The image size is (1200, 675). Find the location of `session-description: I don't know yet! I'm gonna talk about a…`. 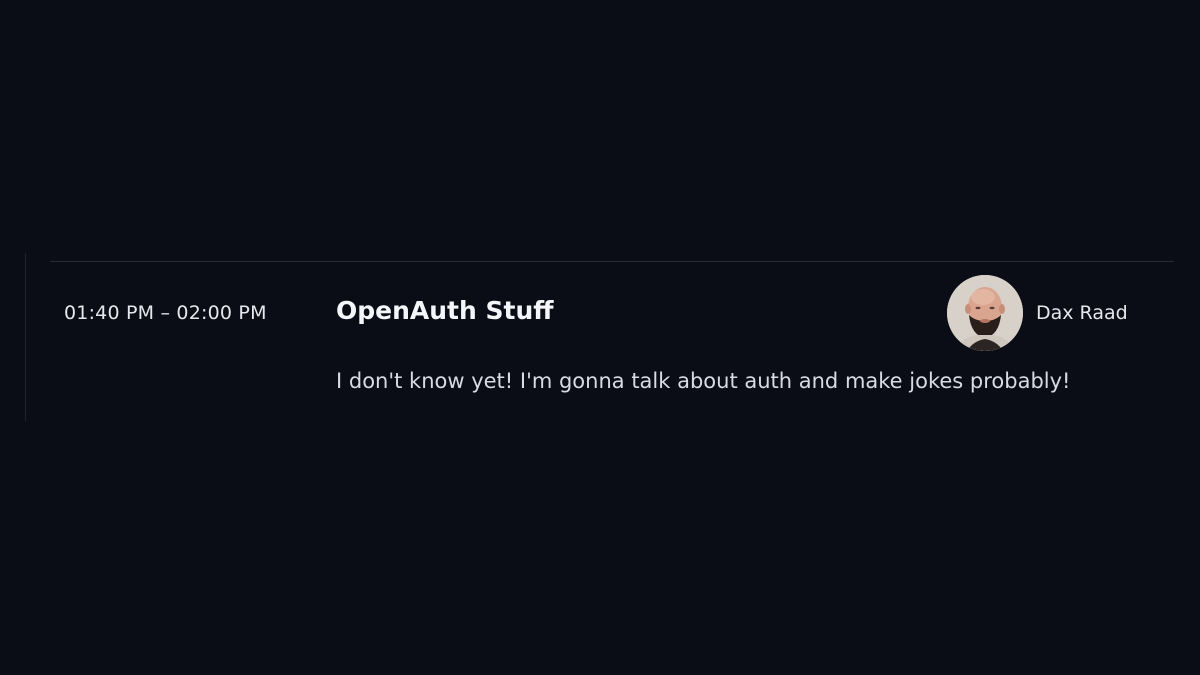

session-description: I don't know yet! I'm gonna talk about a… is located at coordinates (703, 381).